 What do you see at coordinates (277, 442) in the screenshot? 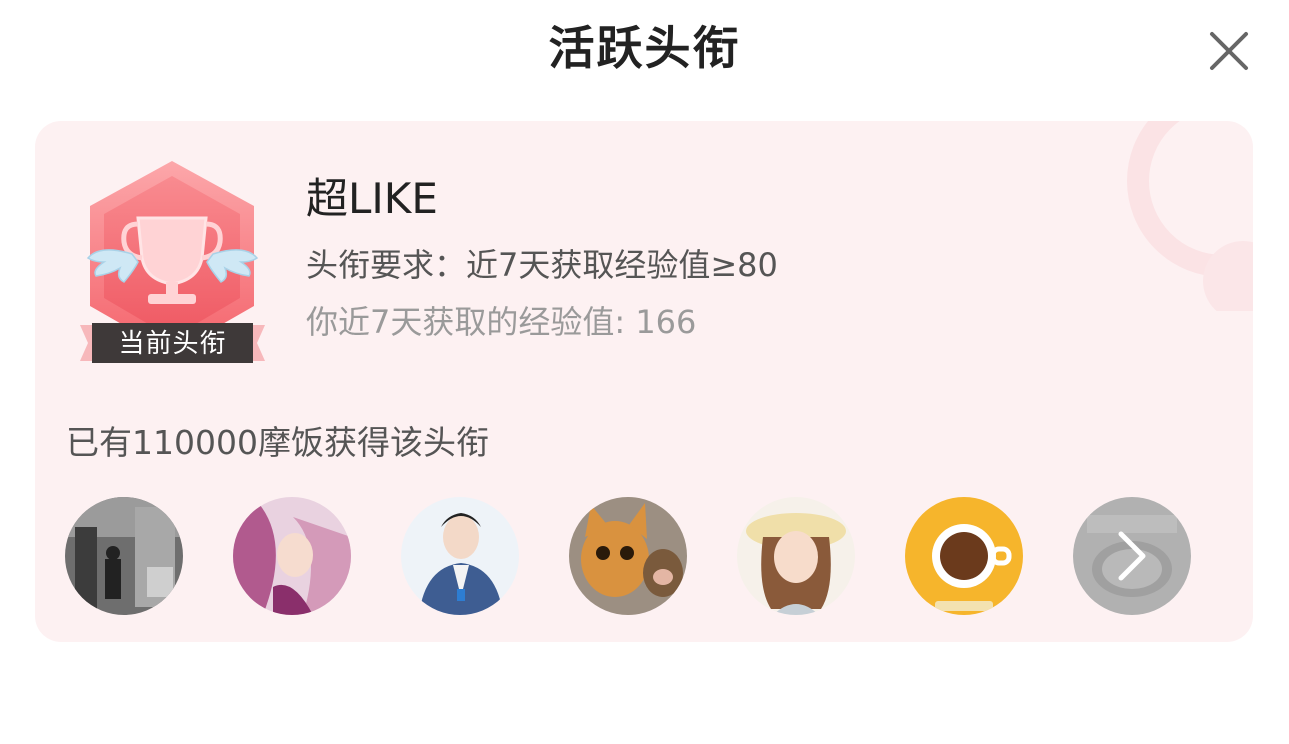
I see `owners-count: 已有110000摩饭获得该头衔` at bounding box center [277, 442].